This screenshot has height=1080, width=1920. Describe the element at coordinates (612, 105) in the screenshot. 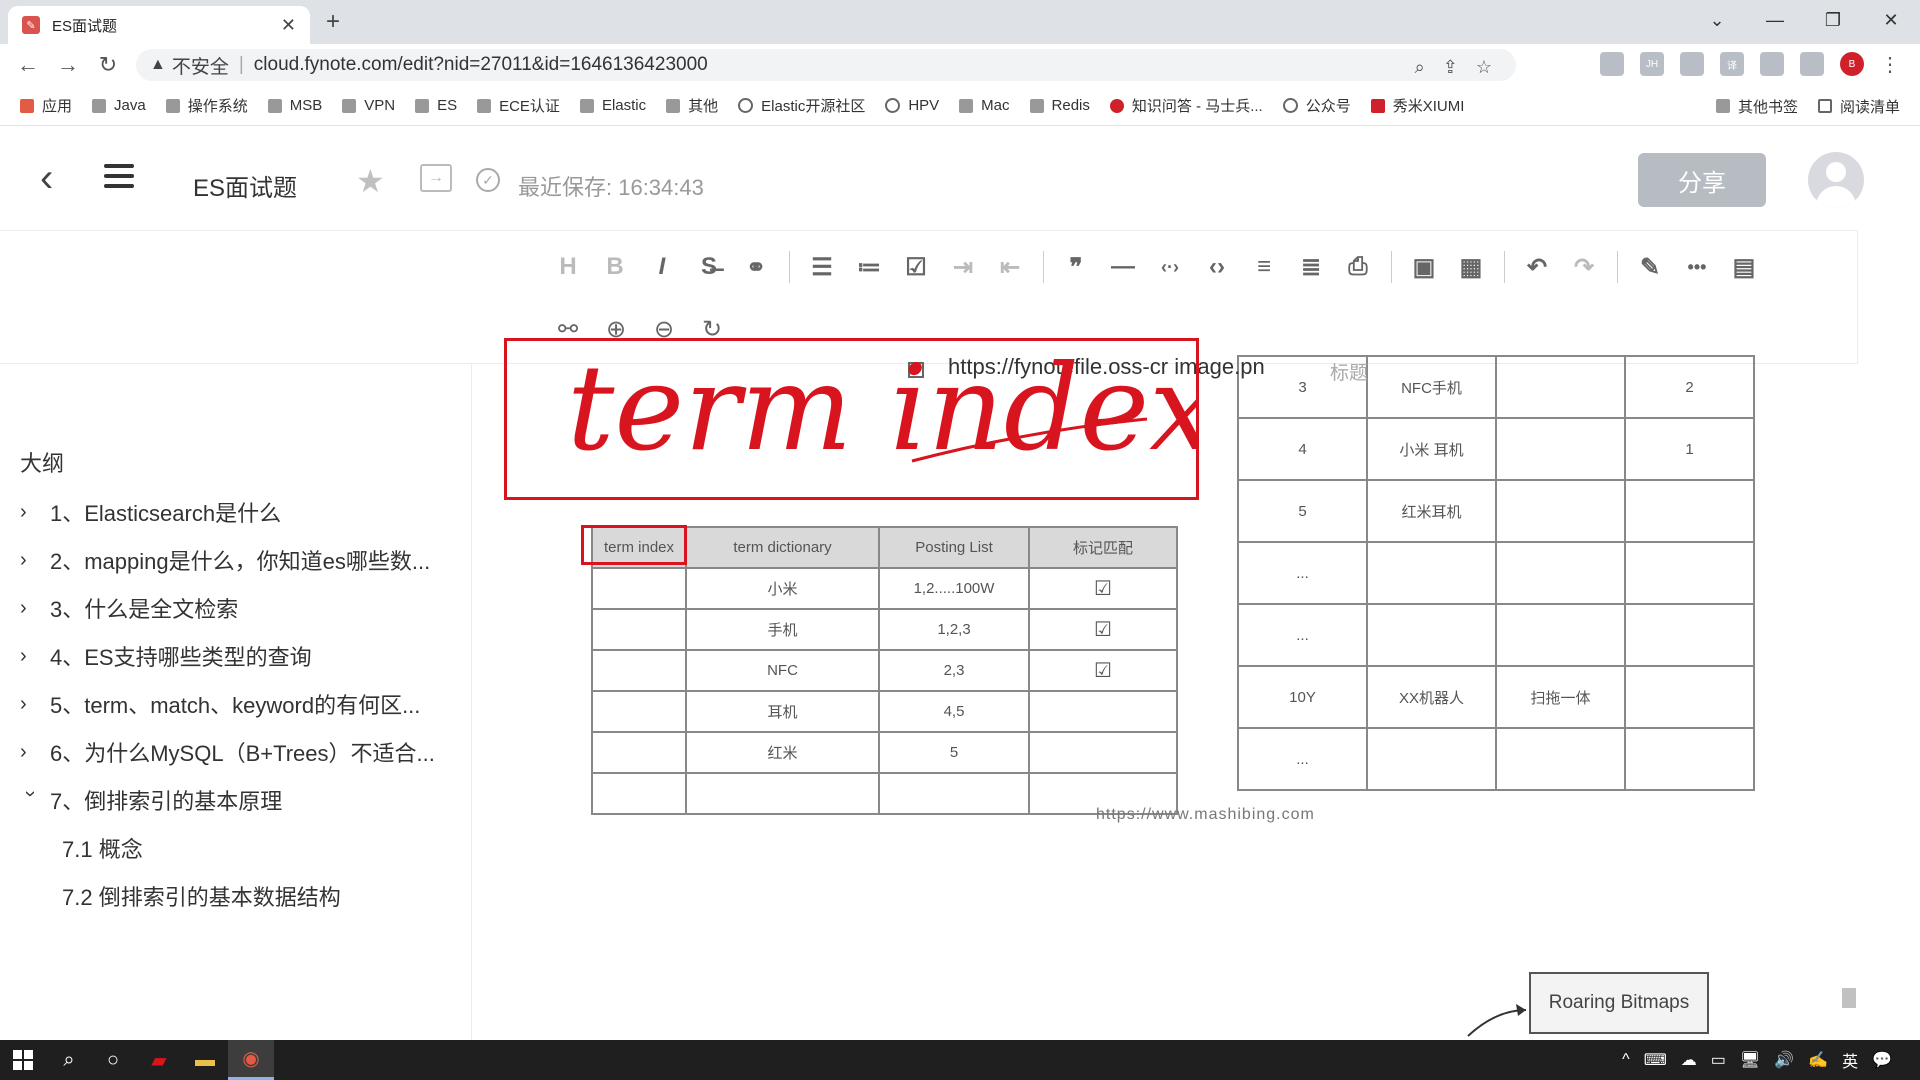

I see `bookmark-elastic: Elastic` at that location.